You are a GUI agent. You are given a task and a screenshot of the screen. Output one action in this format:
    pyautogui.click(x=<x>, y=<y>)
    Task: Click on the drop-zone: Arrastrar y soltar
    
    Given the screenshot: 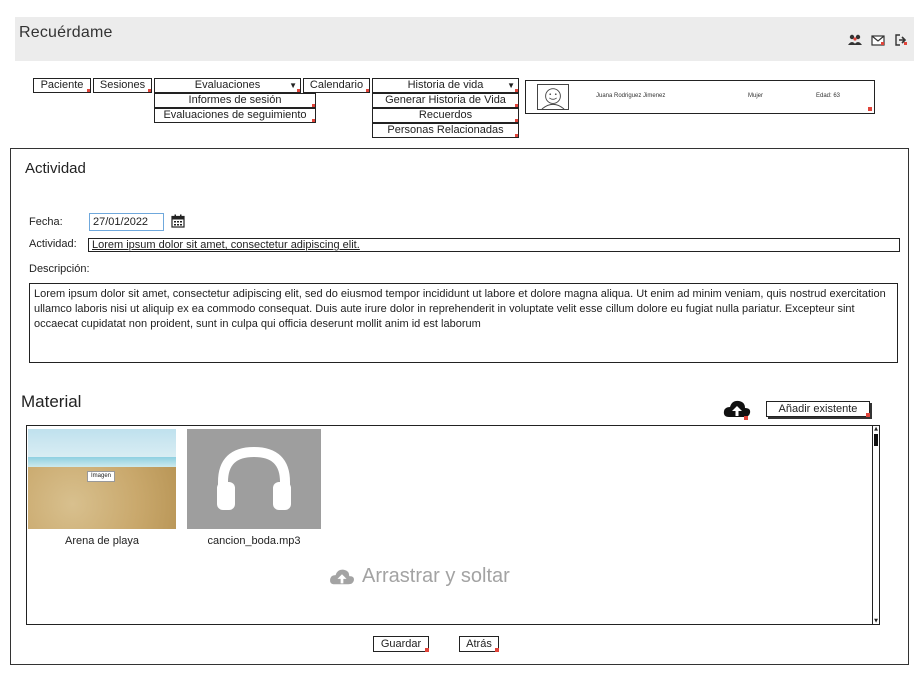 What is the action you would take?
    pyautogui.click(x=419, y=576)
    